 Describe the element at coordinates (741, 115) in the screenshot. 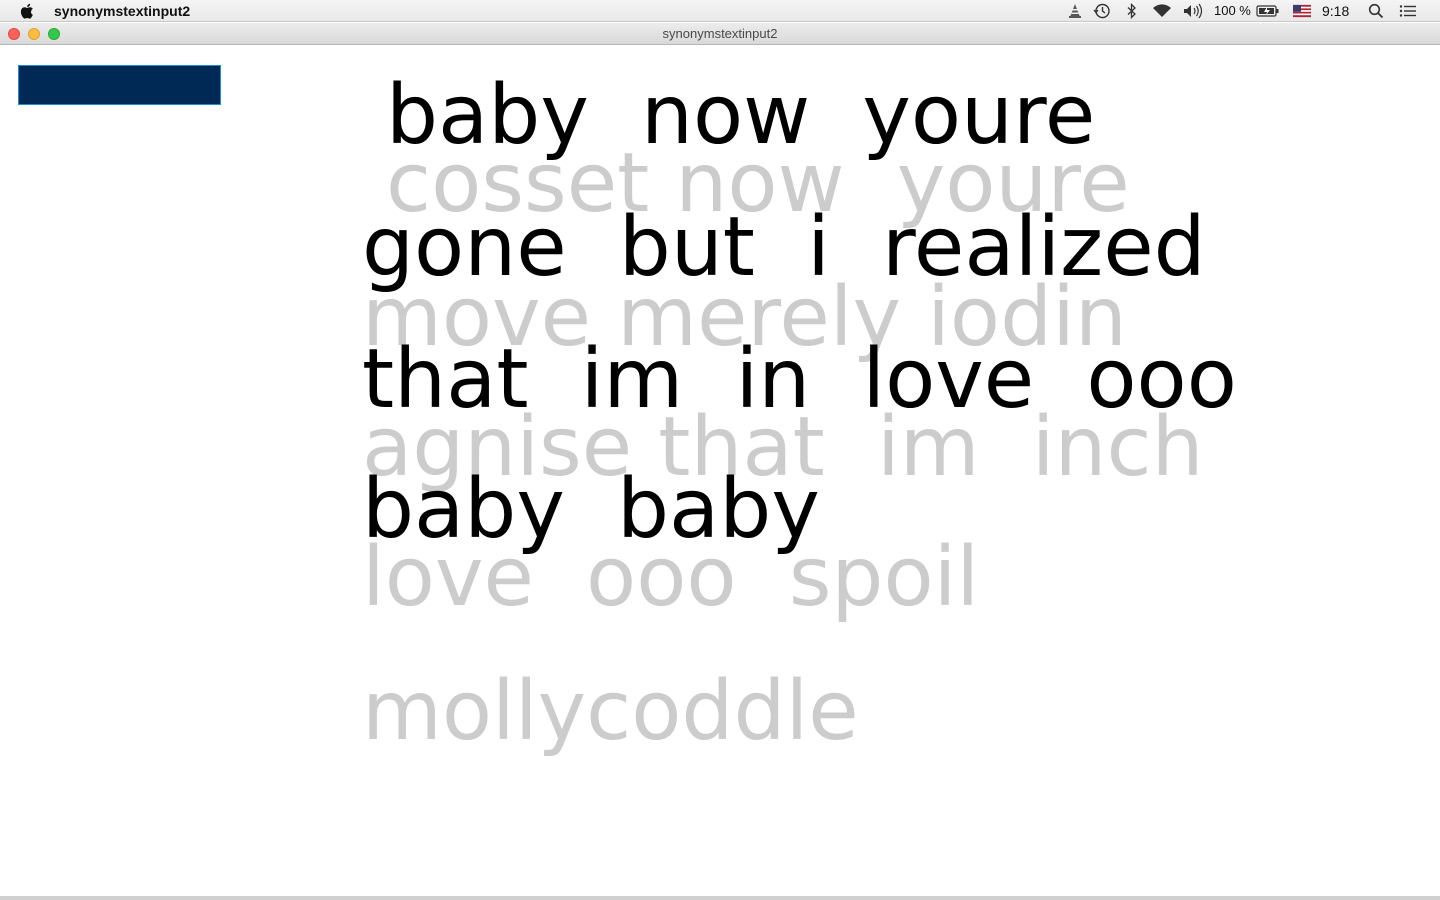

I see `lyric-line: baby now youre` at that location.